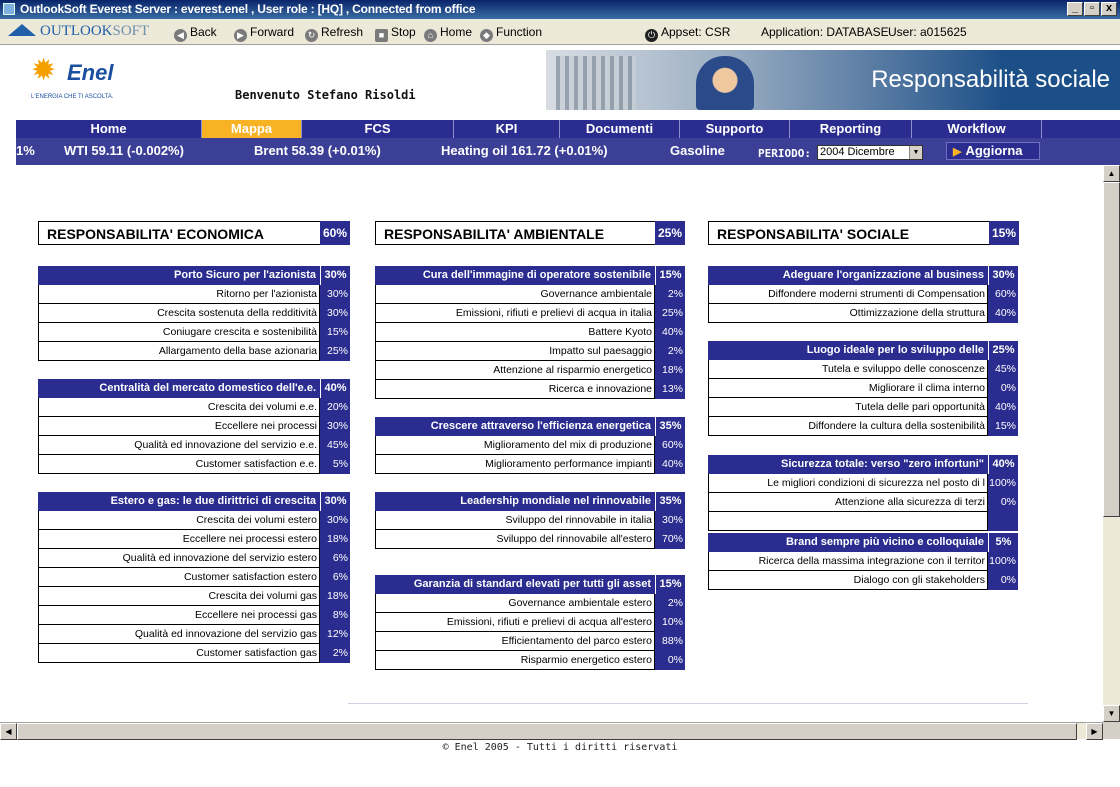 The image size is (1120, 787). I want to click on periodo-select: 2004 Dicembre ▼, so click(870, 152).